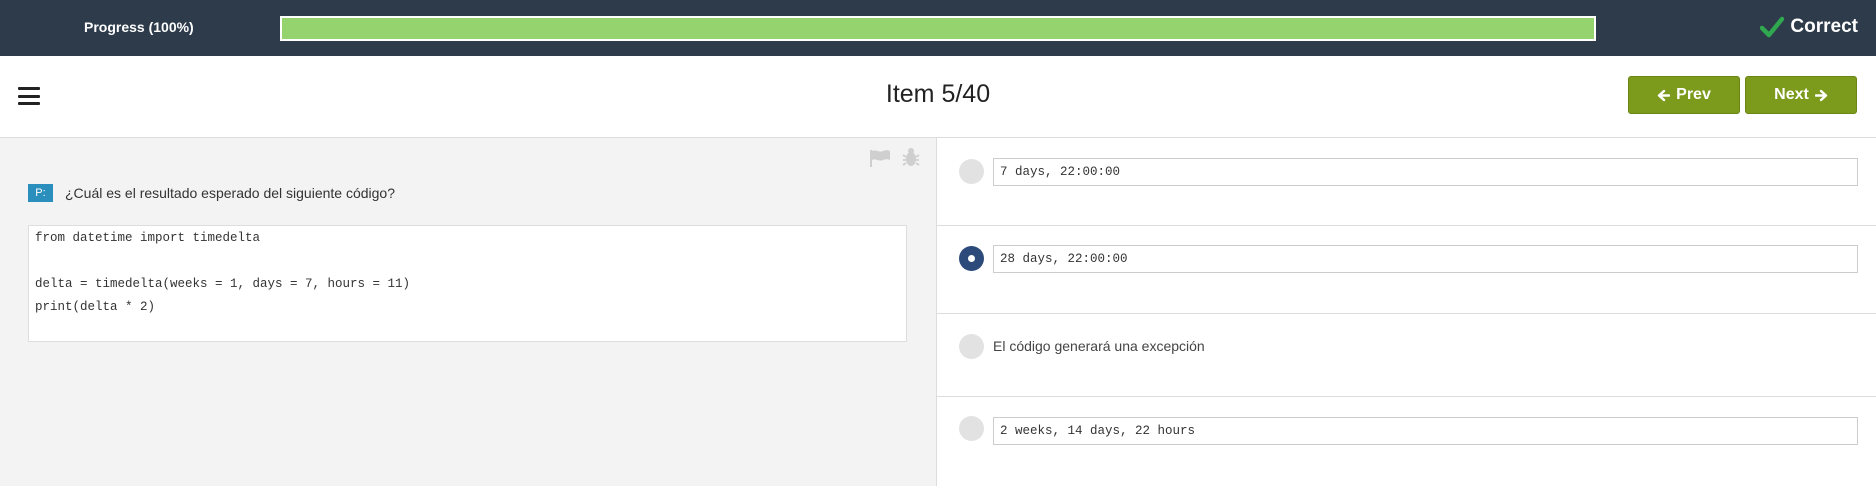  I want to click on code-line: print(delta * 2), so click(95, 307).